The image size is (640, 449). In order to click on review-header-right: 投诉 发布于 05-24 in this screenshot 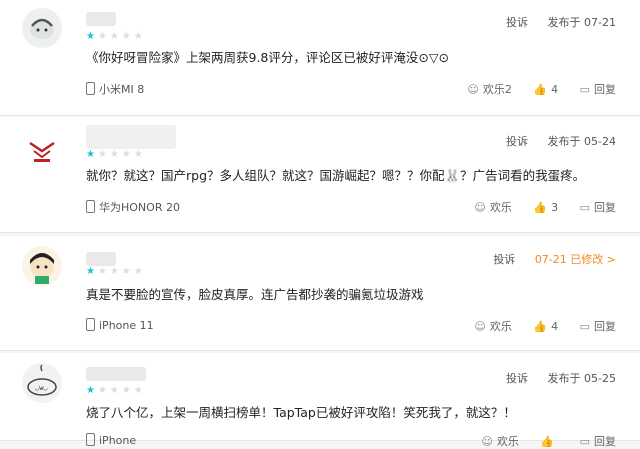, I will do `click(561, 141)`.